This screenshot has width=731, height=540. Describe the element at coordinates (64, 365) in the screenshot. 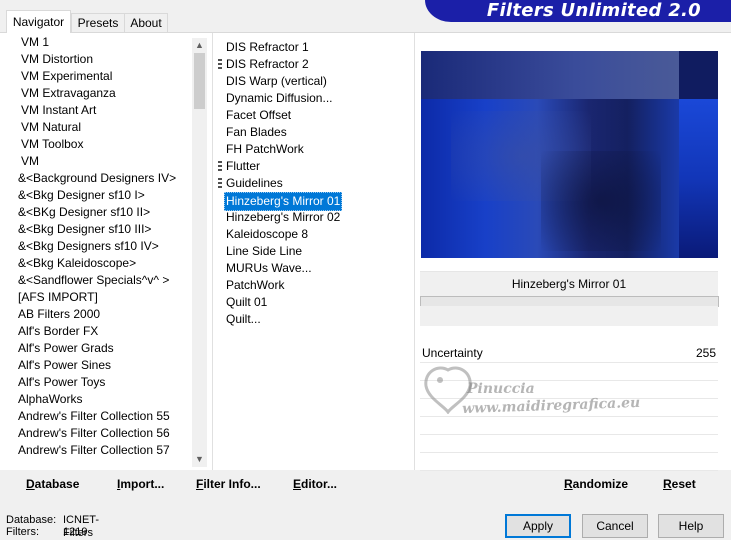

I see `category-item: Alf's Power Sines` at that location.